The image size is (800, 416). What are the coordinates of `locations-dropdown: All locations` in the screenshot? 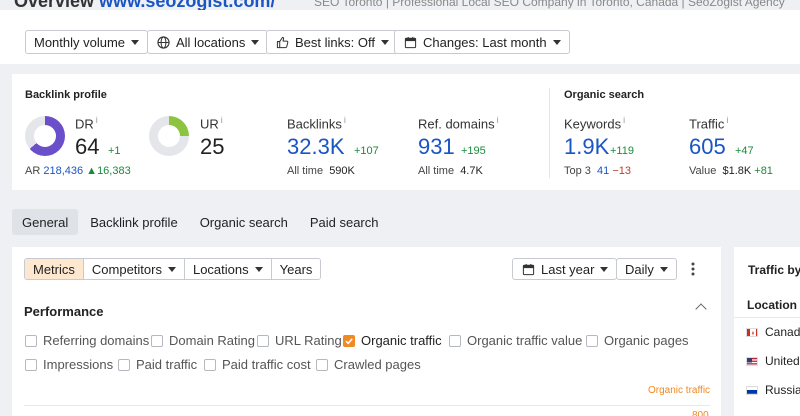 It's located at (208, 42).